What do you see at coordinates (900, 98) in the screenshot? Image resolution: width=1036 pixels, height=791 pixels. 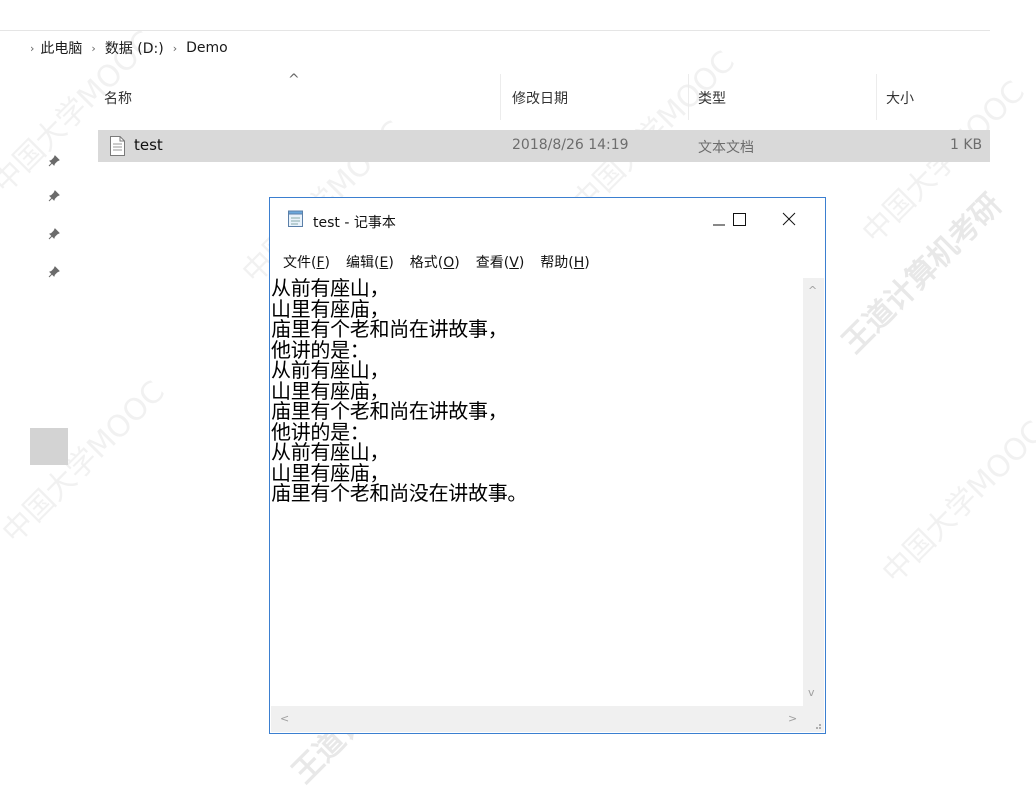 I see `column-header-size: 大小` at bounding box center [900, 98].